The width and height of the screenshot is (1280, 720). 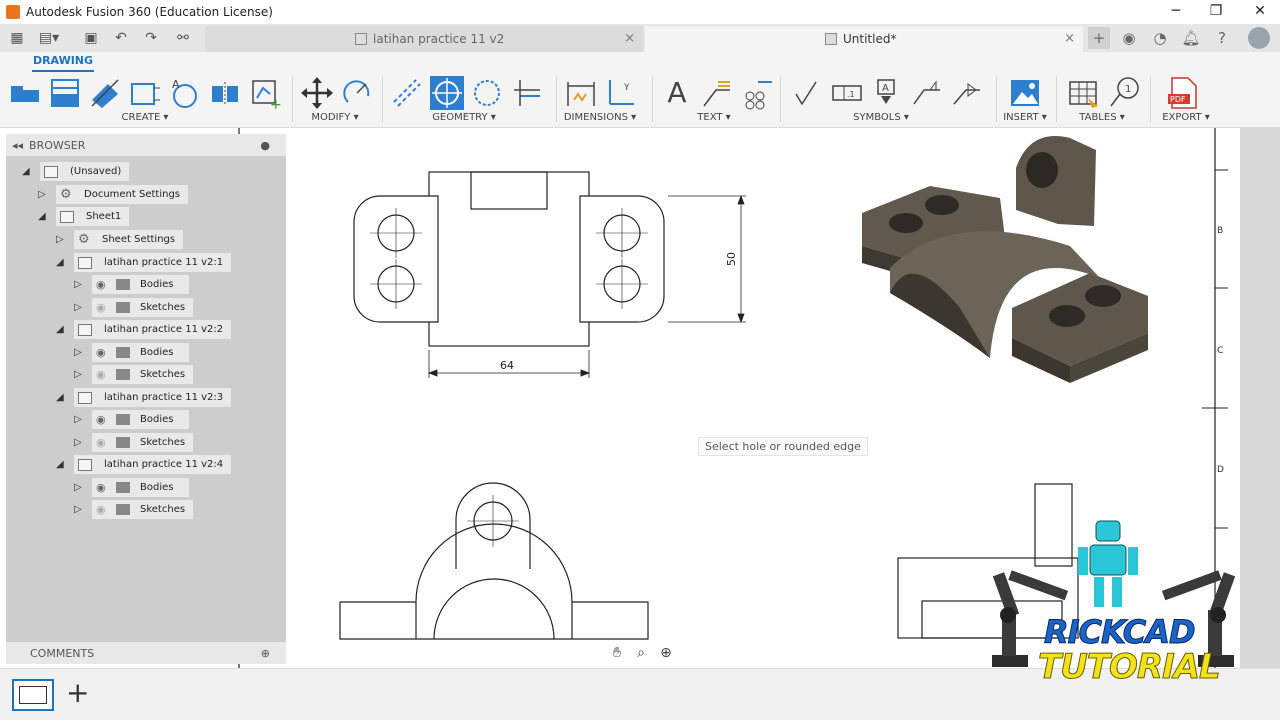 I want to click on text-group-label: TEXT ▾, so click(x=714, y=117).